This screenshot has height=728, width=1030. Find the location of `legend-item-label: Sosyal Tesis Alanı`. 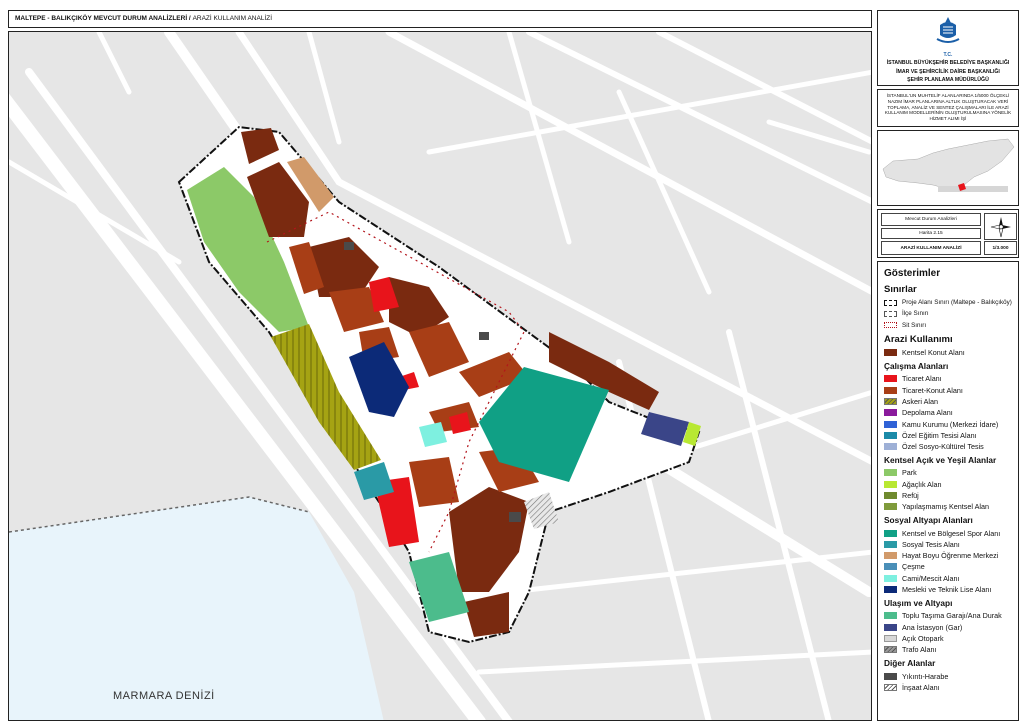

legend-item-label: Sosyal Tesis Alanı is located at coordinates (931, 544).